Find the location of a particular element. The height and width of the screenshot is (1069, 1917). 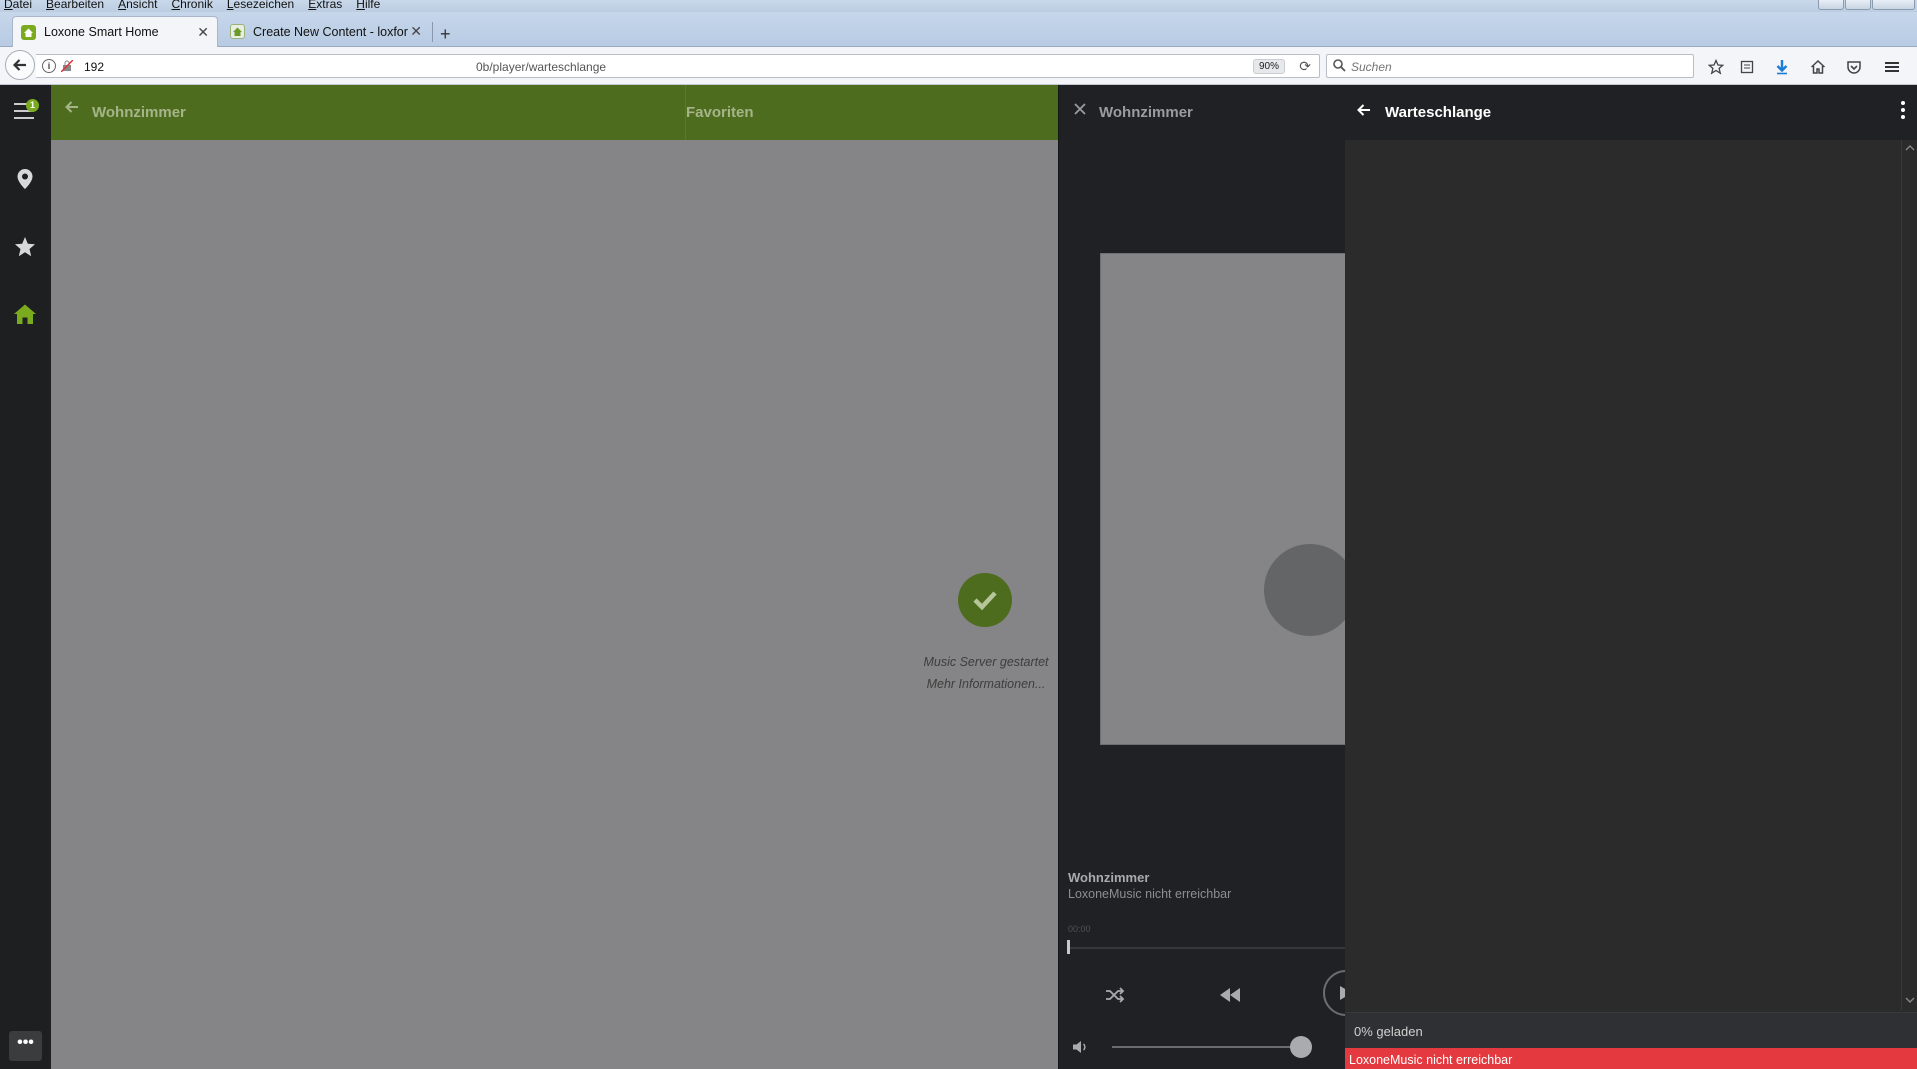

minimize-button is located at coordinates (1831, 5).